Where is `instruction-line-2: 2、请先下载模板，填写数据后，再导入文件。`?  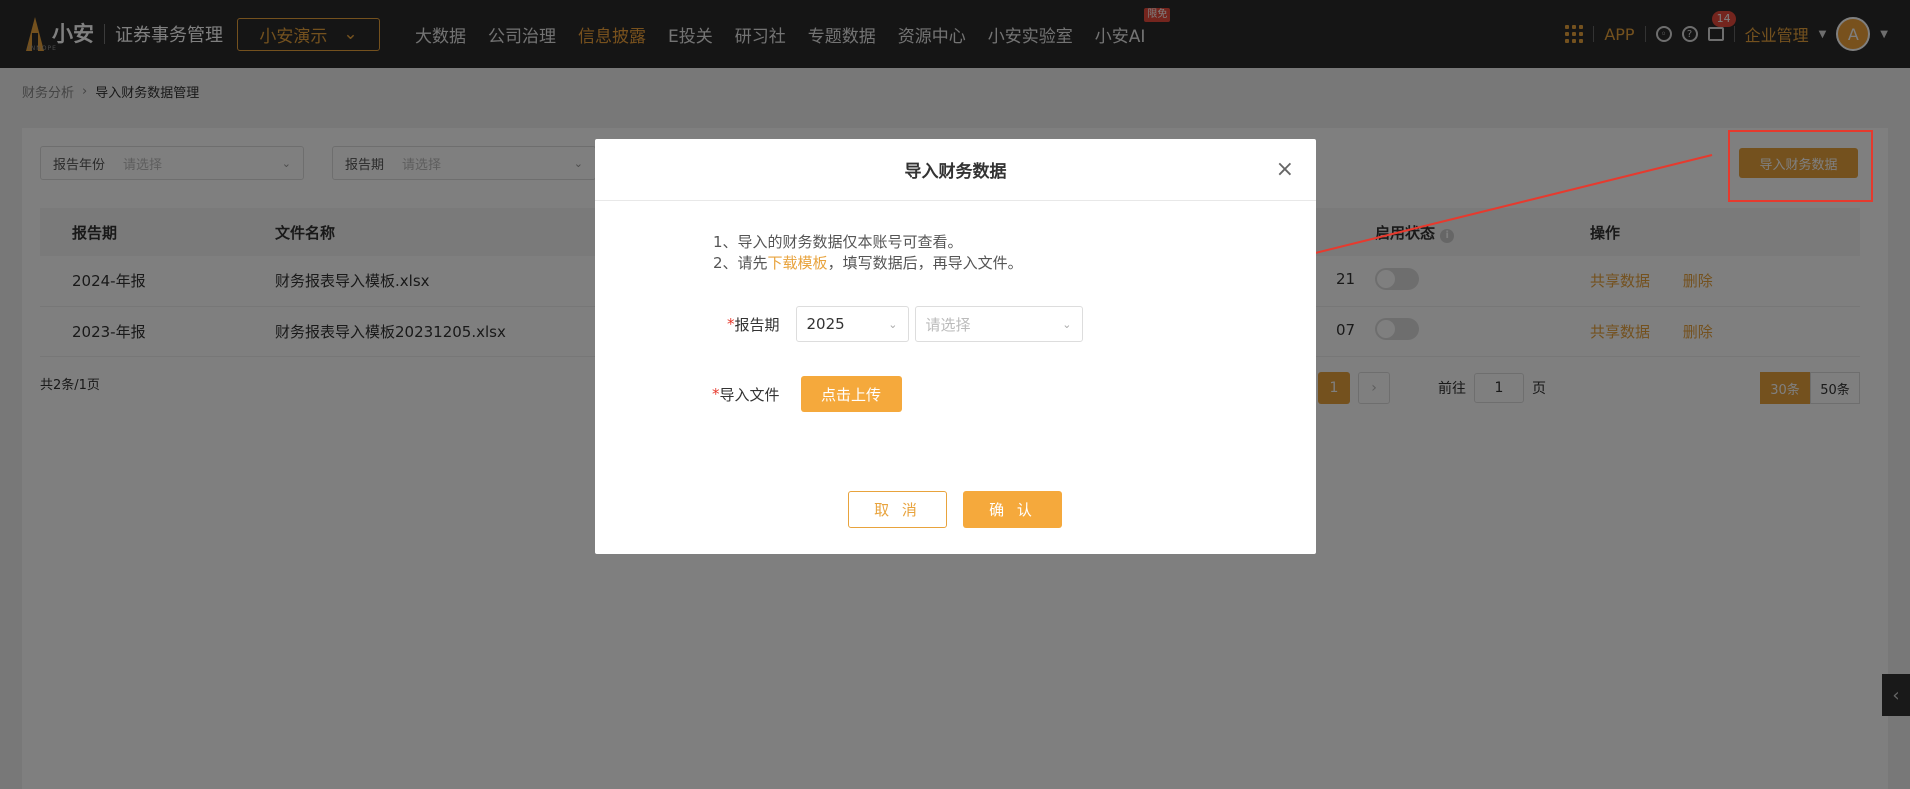 instruction-line-2: 2、请先下载模板，填写数据后，再导入文件。 is located at coordinates (868, 263).